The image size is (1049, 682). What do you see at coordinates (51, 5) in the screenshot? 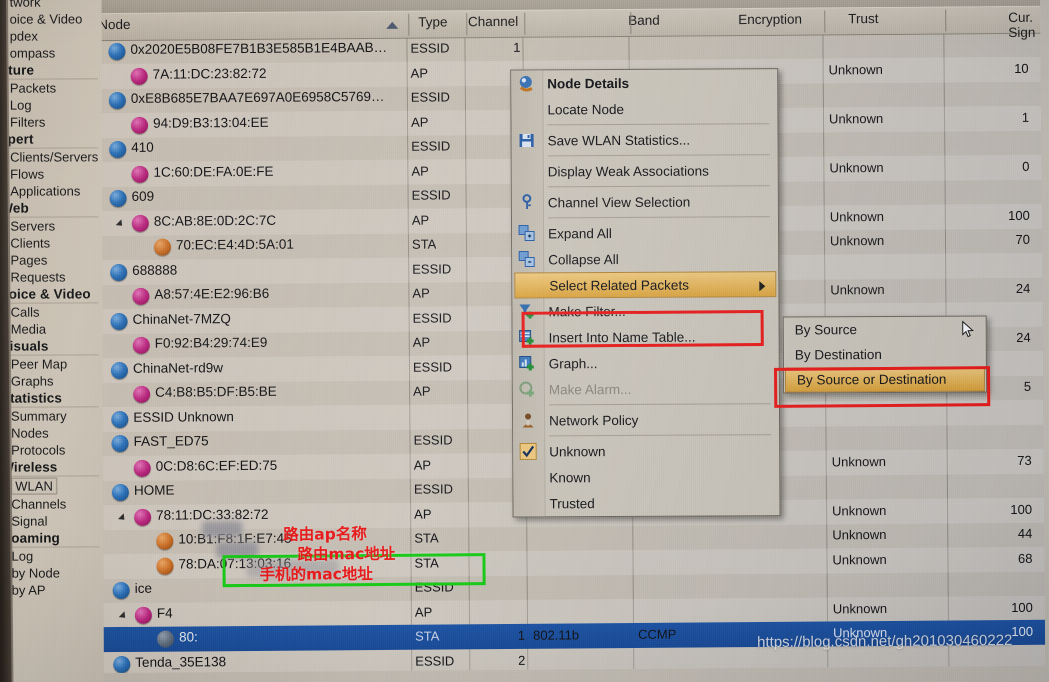
I see `sidebar-item-twork: twork` at bounding box center [51, 5].